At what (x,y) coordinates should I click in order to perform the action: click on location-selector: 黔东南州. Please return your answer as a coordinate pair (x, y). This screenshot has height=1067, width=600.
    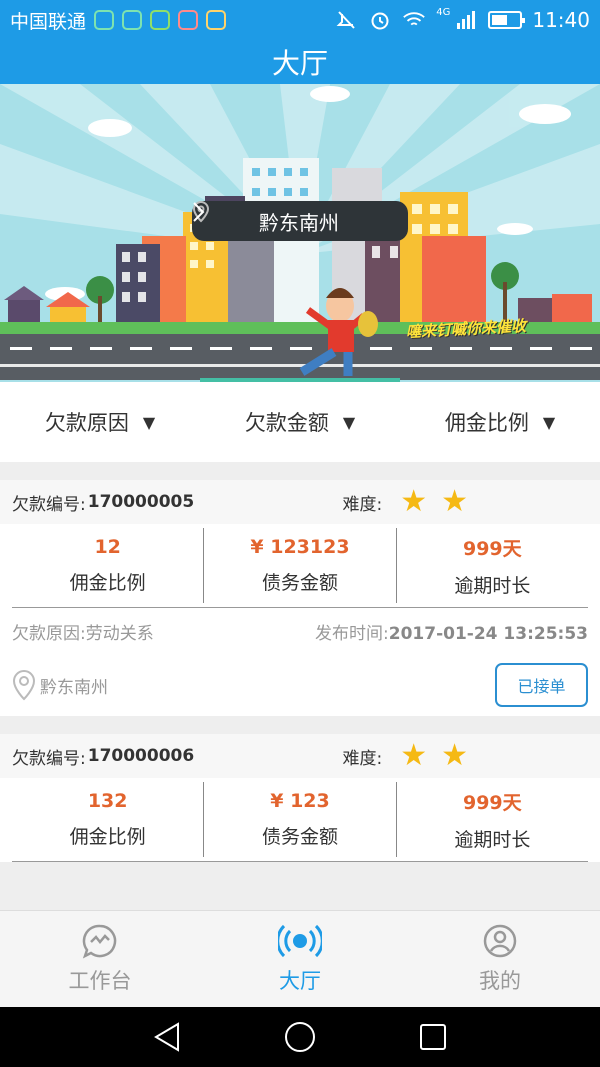
    Looking at the image, I should click on (300, 221).